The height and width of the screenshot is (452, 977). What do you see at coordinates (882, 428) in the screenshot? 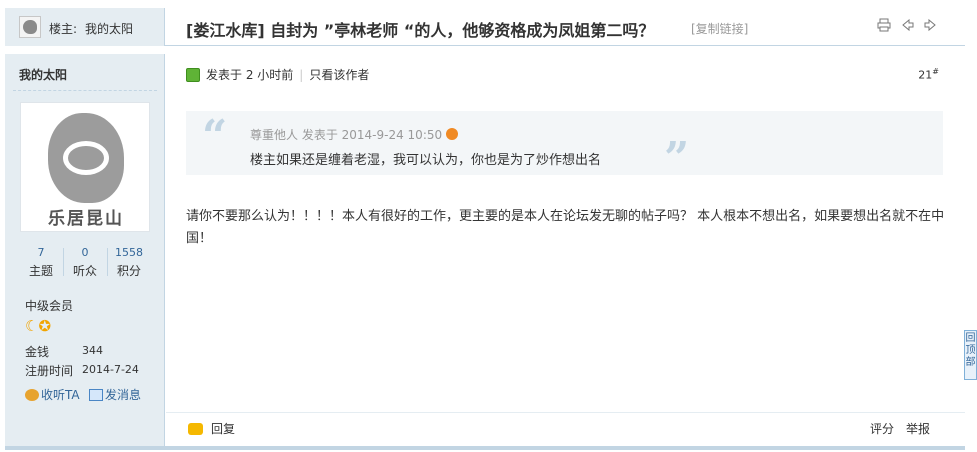
I see `rate-button: 评分` at bounding box center [882, 428].